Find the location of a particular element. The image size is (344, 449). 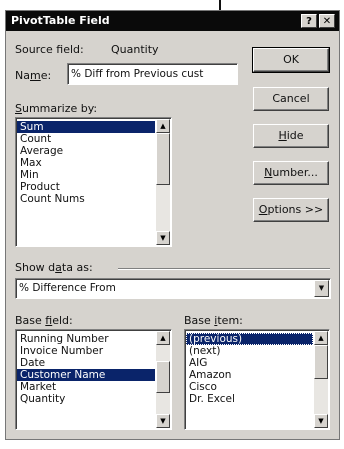

list-item: Invoice Number is located at coordinates (86, 351).